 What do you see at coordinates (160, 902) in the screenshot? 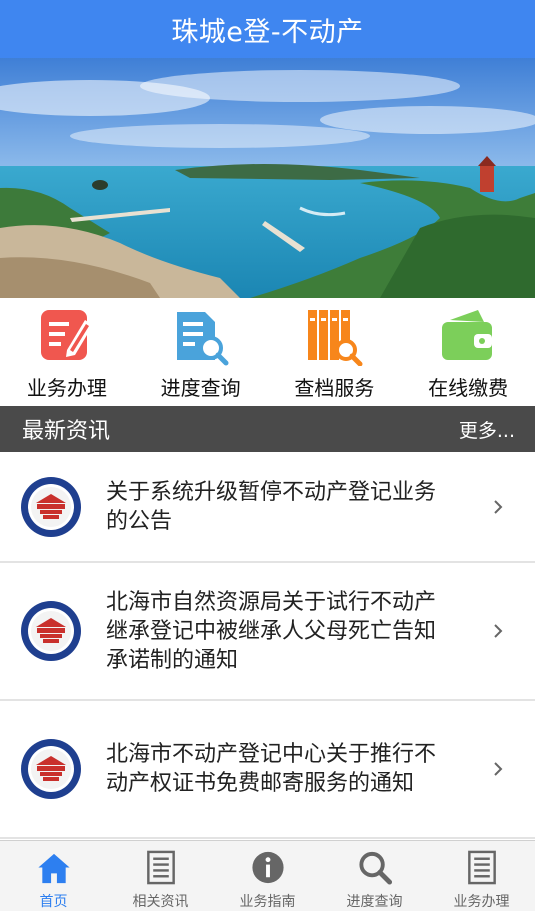
I see `tab-label: 相关资讯` at bounding box center [160, 902].